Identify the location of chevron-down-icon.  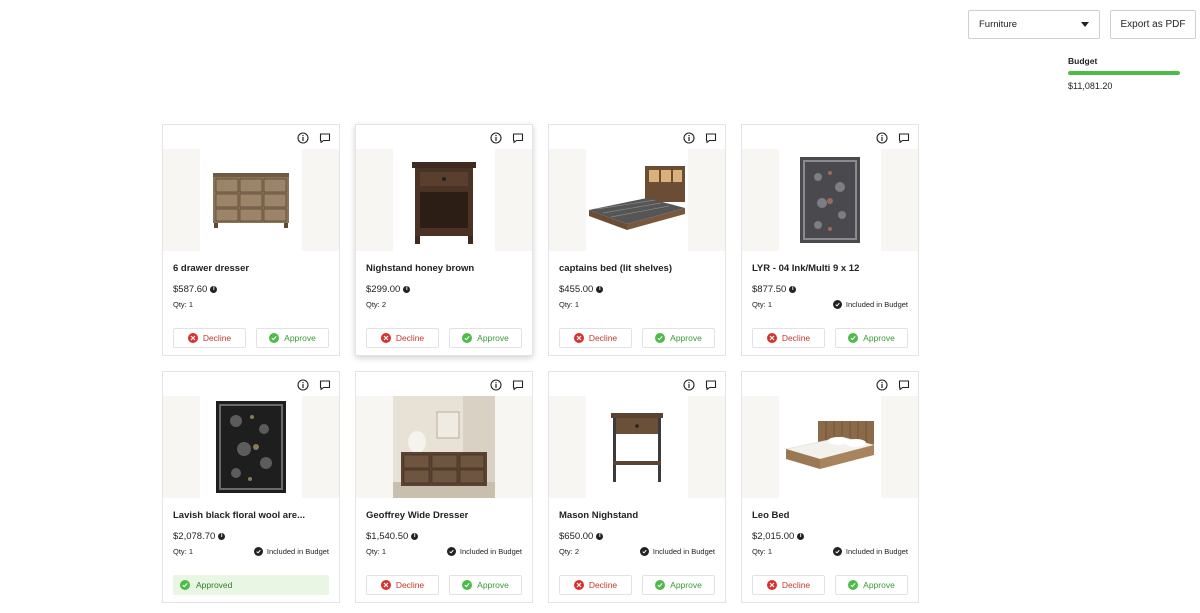
(1085, 24).